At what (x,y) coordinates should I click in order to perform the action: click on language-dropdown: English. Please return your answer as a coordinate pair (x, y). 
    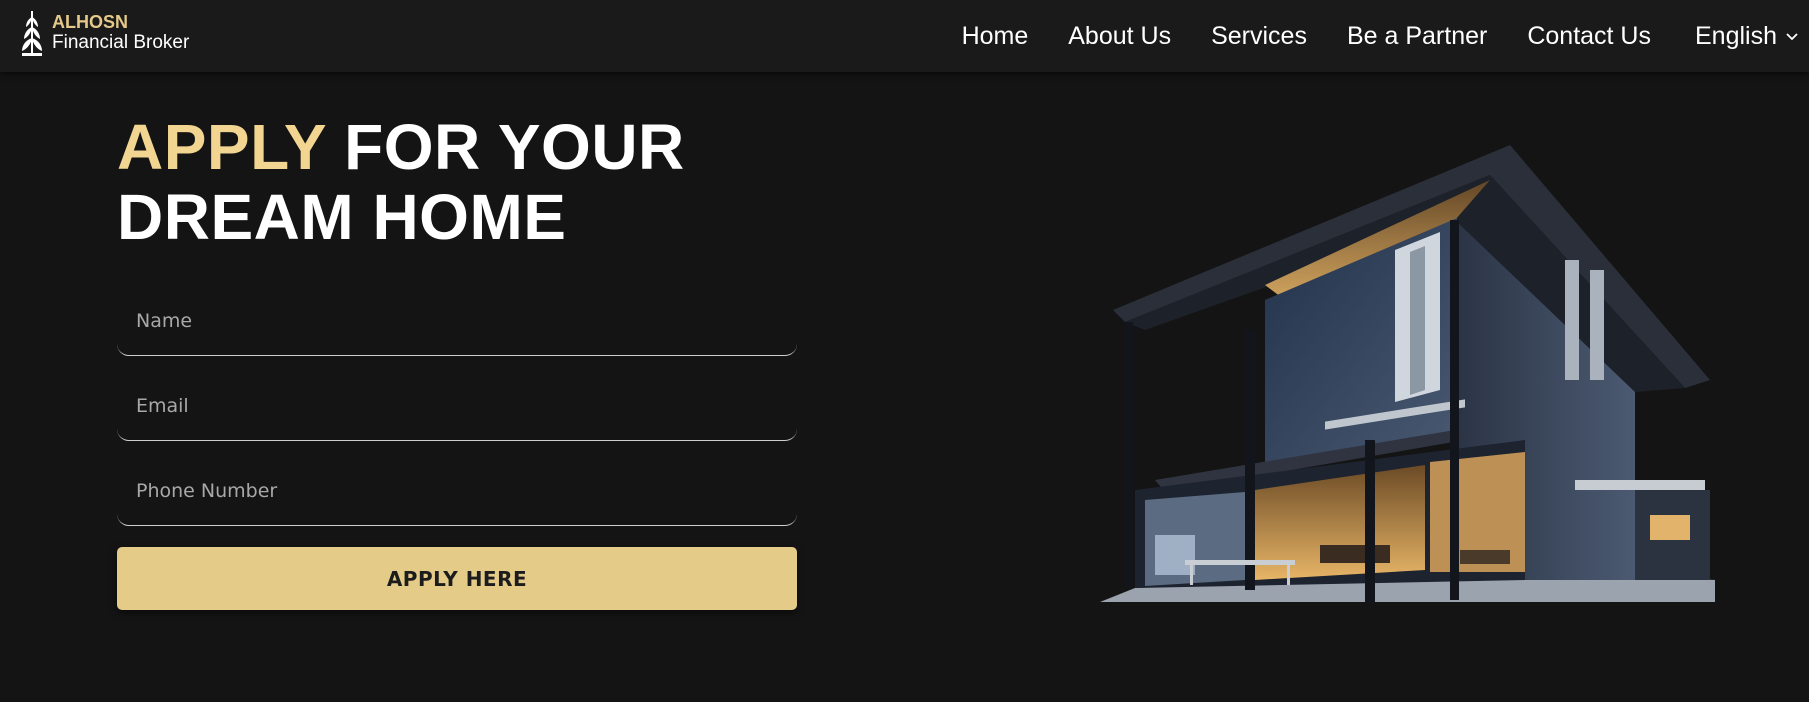
    Looking at the image, I should click on (1747, 36).